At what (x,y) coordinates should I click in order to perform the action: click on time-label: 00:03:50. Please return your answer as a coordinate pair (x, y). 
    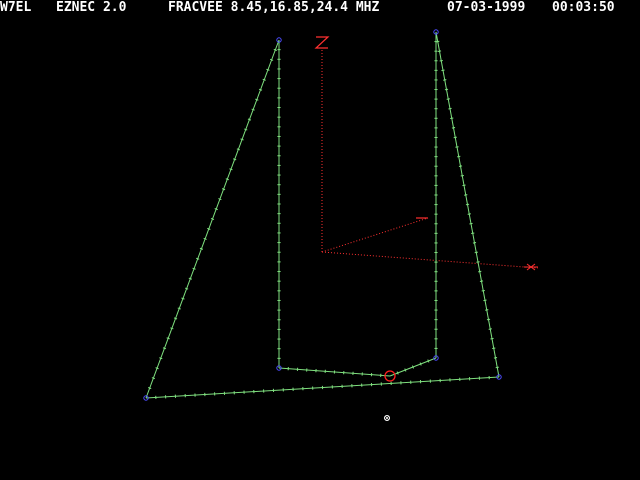
    Looking at the image, I should click on (583, 7).